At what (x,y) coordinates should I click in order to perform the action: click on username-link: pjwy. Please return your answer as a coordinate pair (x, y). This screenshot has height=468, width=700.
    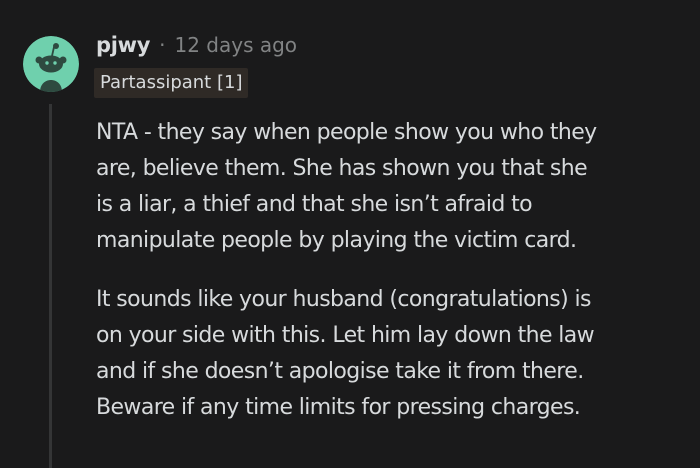
    Looking at the image, I should click on (123, 45).